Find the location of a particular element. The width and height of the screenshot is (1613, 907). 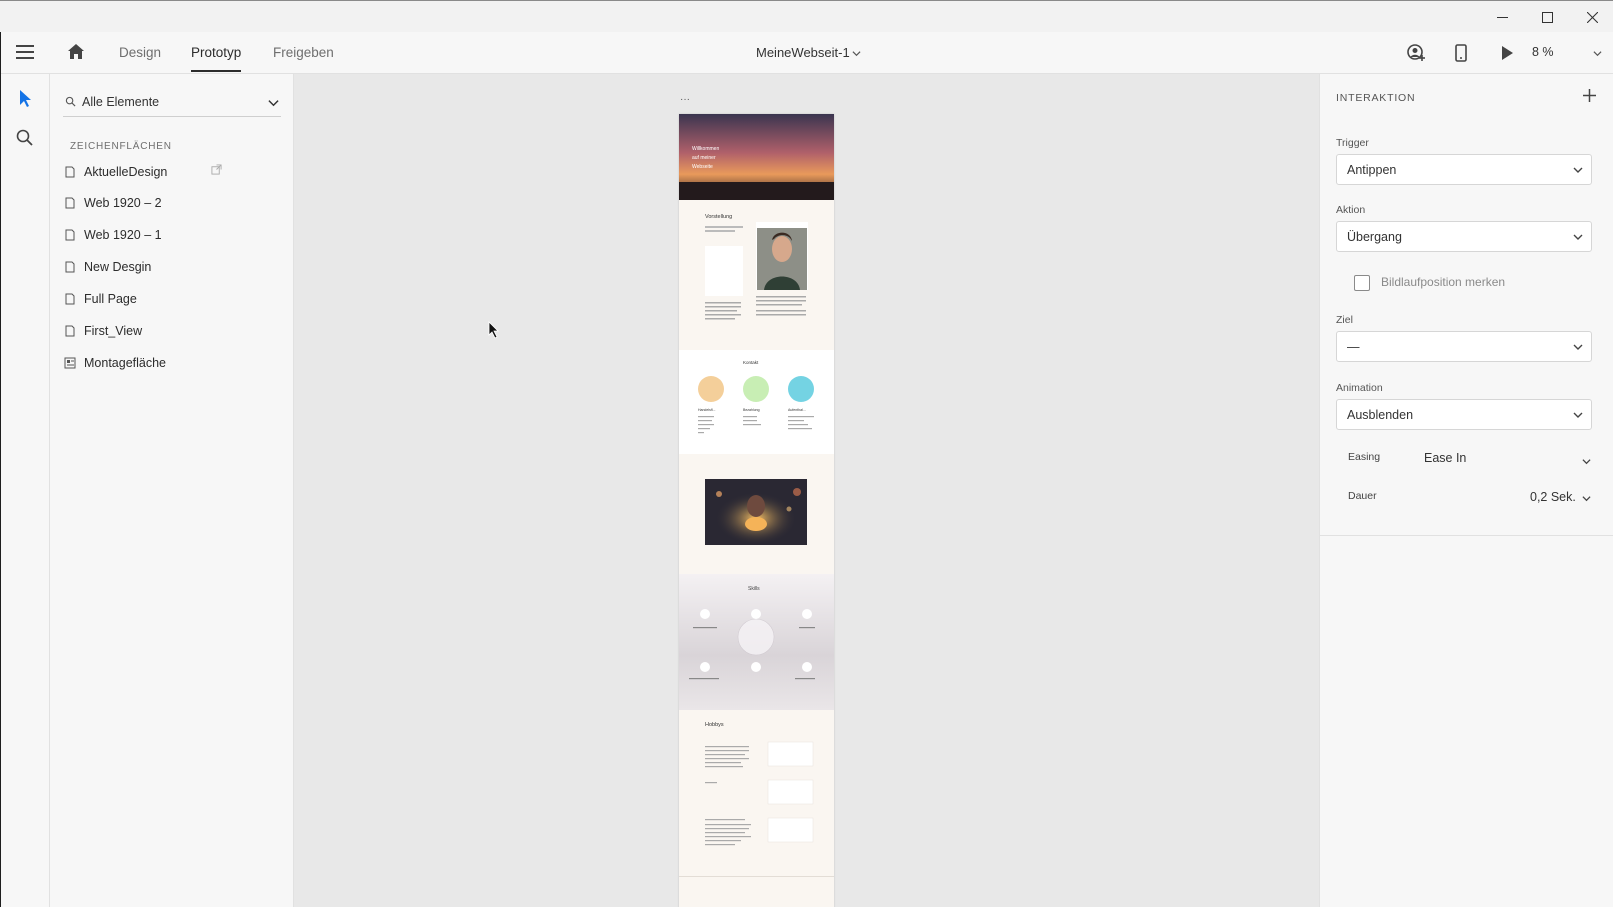

hero-text-1: Willkommen is located at coordinates (705, 149).